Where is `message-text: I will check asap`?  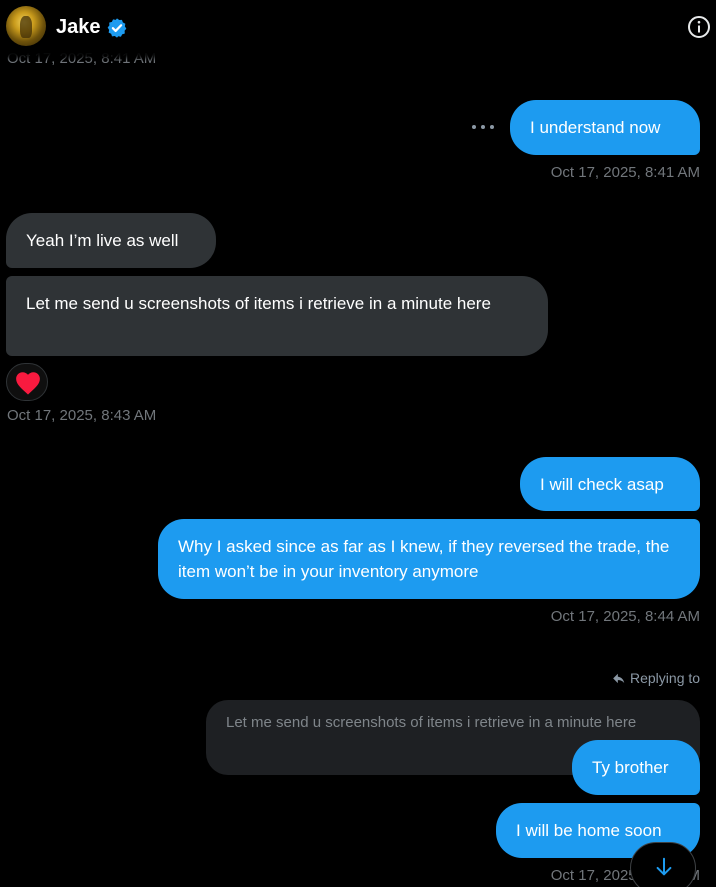
message-text: I will check asap is located at coordinates (602, 484).